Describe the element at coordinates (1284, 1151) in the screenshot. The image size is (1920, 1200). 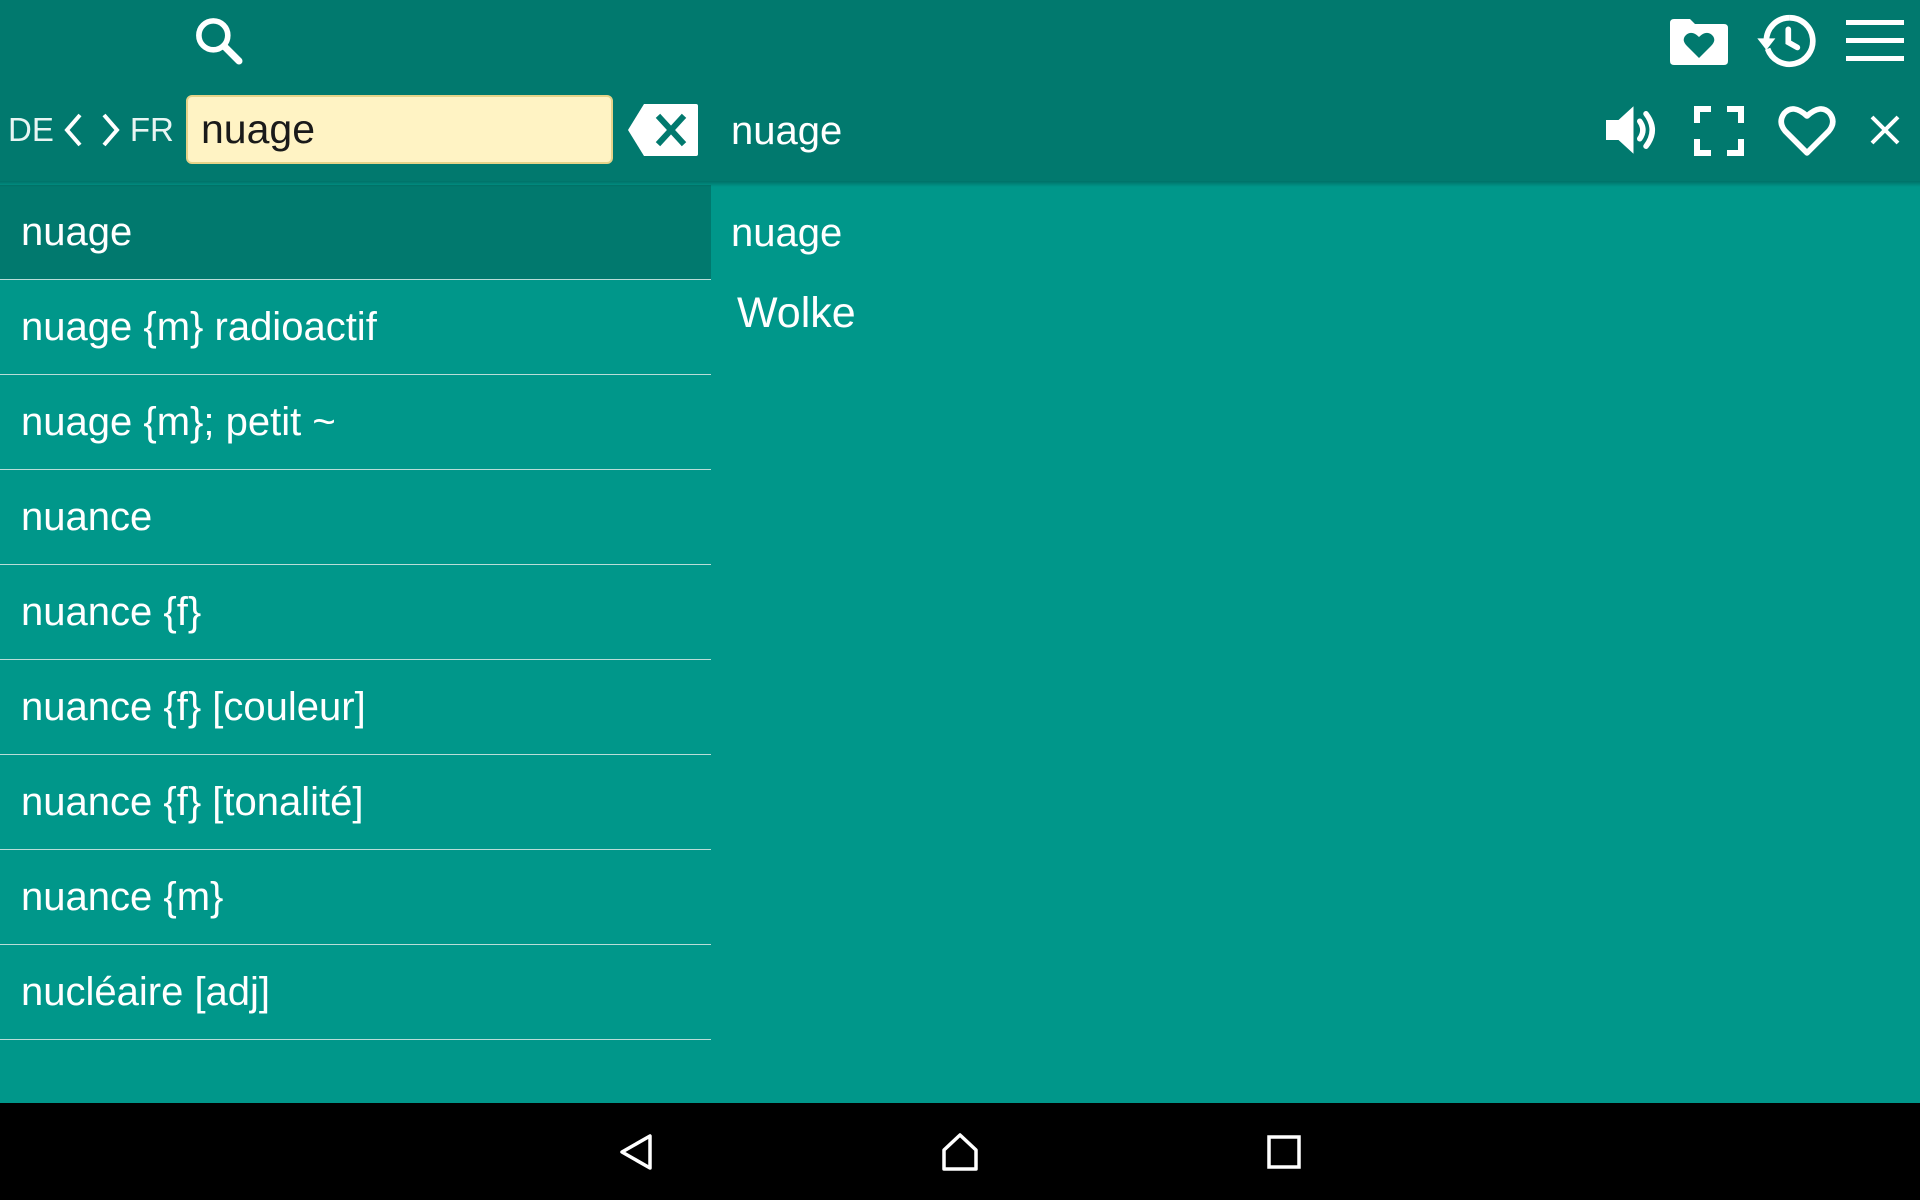
I see `recents-icon` at that location.